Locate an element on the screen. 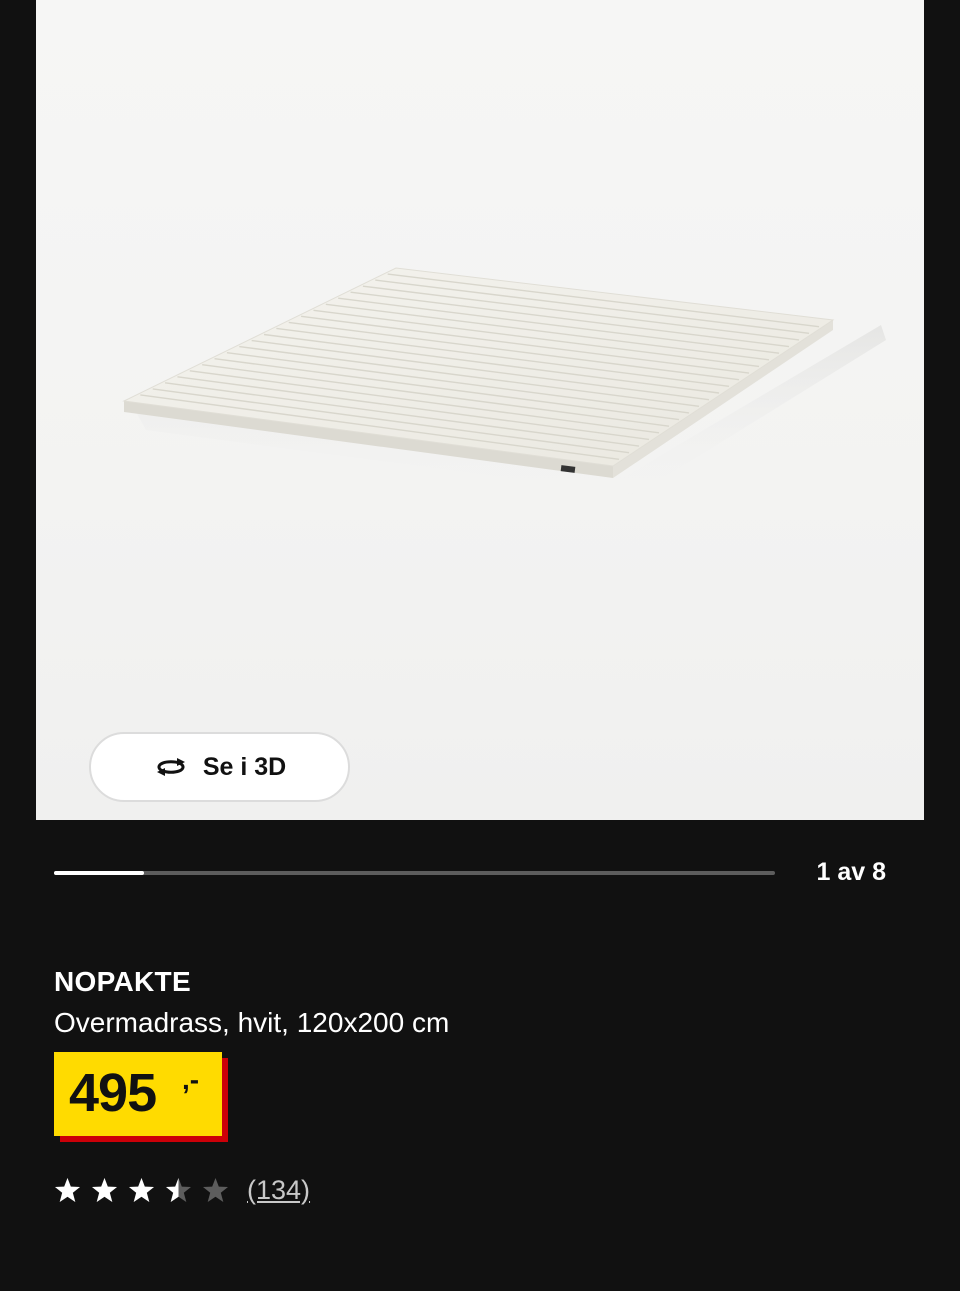 Image resolution: width=960 pixels, height=1291 pixels. review-count-link: (134) is located at coordinates (278, 1190).